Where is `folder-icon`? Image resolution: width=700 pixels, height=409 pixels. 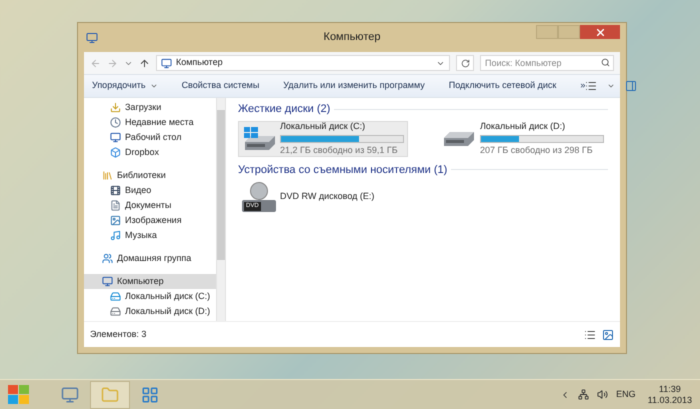 folder-icon is located at coordinates (110, 395).